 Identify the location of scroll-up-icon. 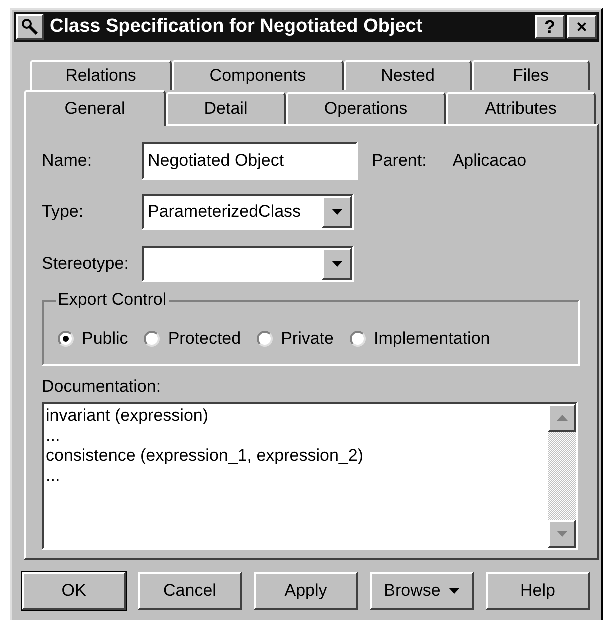
(562, 418).